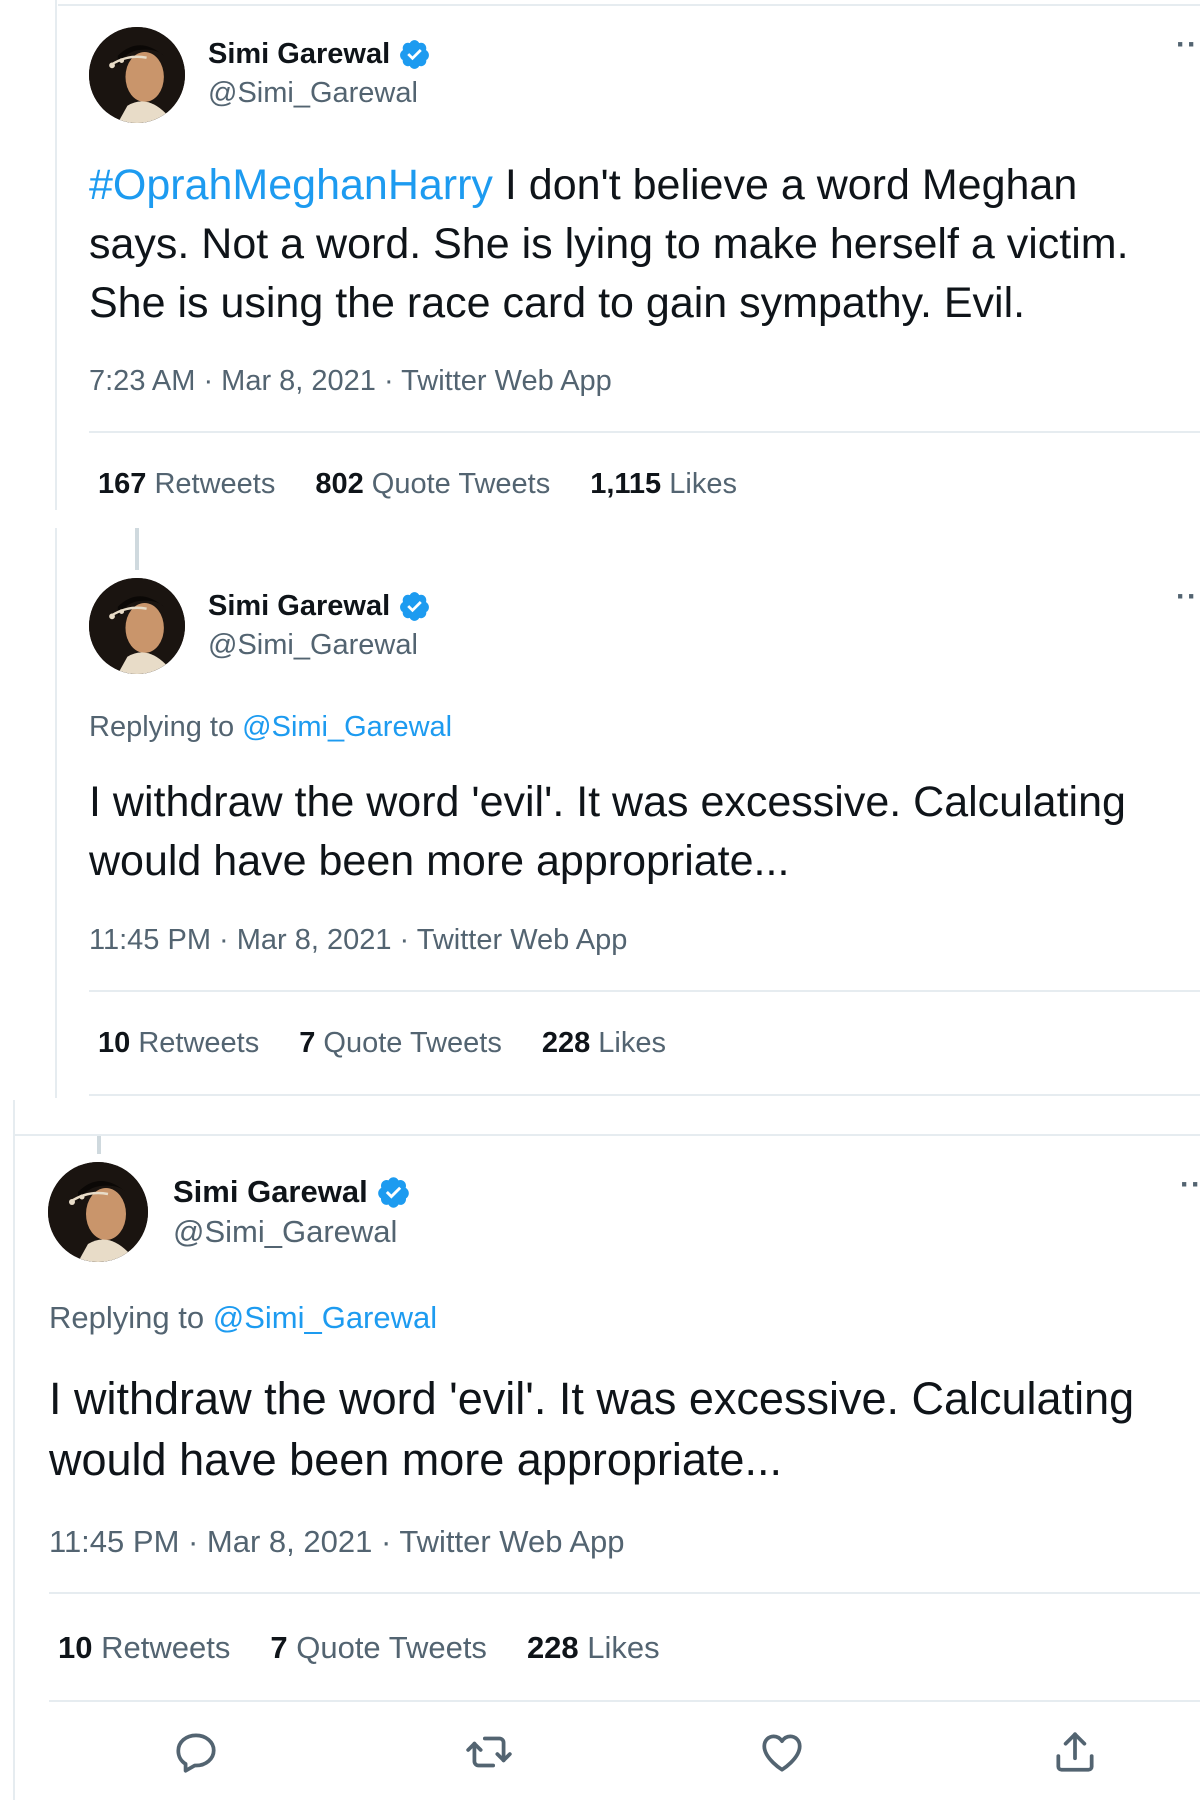  Describe the element at coordinates (350, 381) in the screenshot. I see `tweet-meta: 7:23 AM · Mar 8, 2021 · Twitter Web App` at that location.